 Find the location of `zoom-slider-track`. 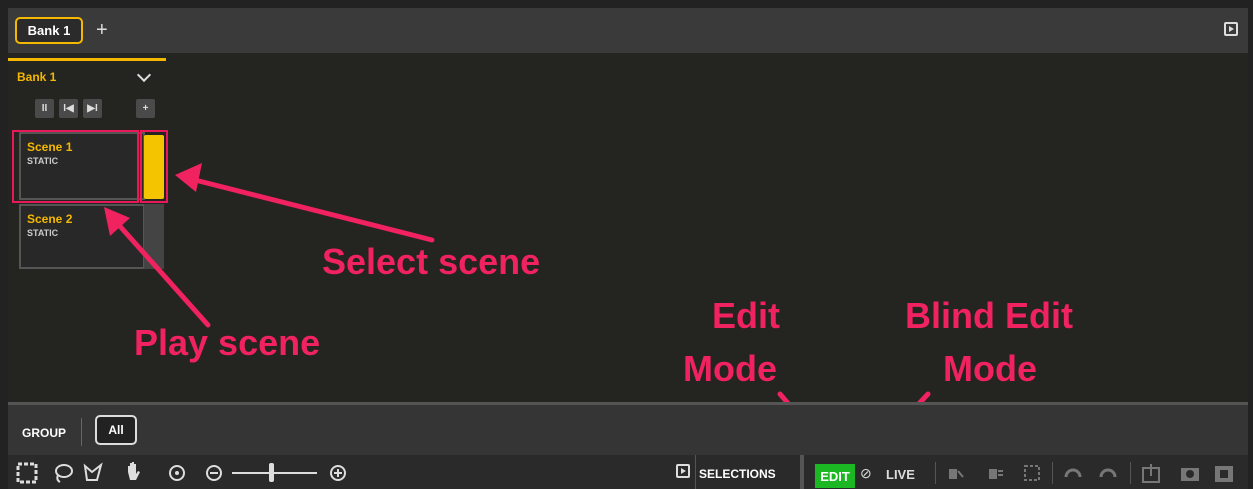

zoom-slider-track is located at coordinates (274, 473).